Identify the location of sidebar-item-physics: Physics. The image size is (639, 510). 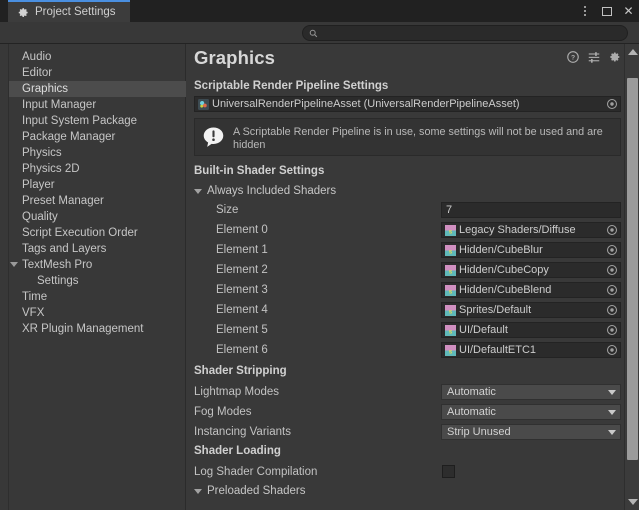
(97, 153).